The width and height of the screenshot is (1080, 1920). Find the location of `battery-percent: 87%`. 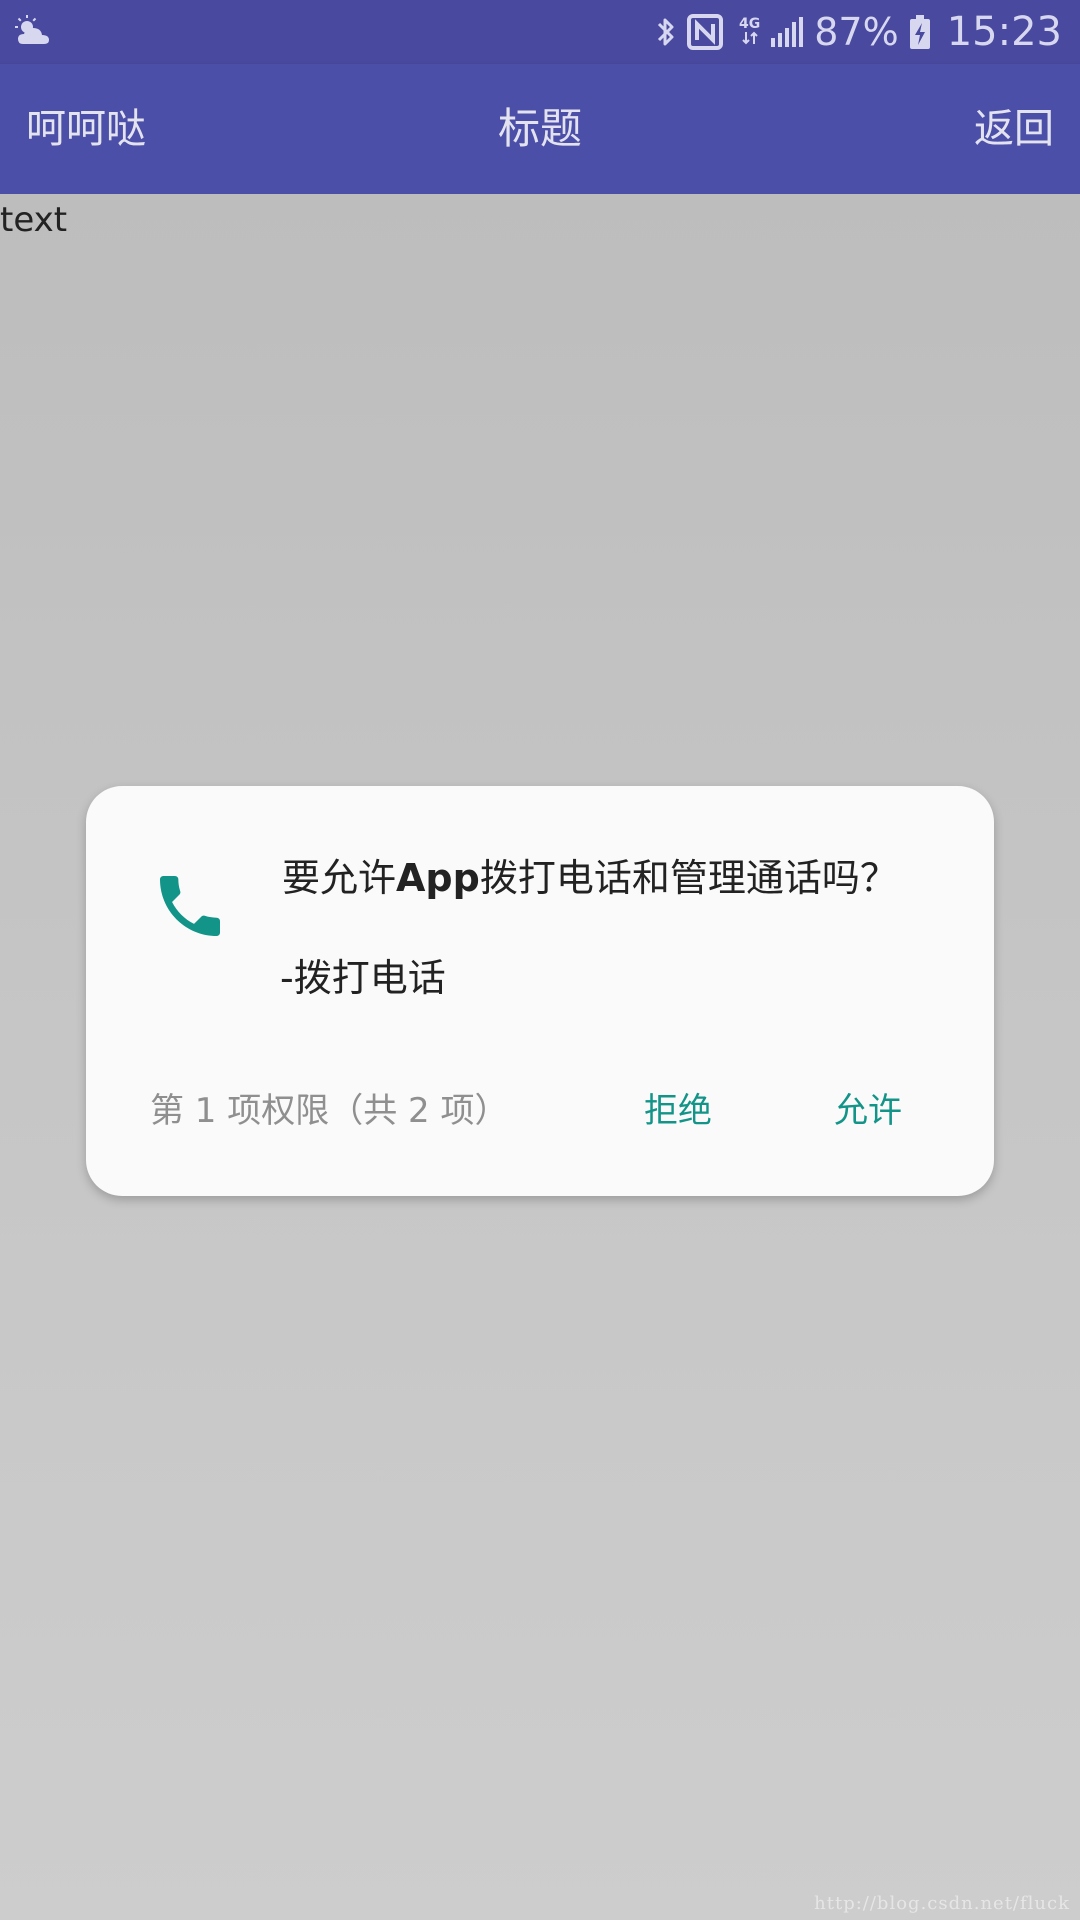

battery-percent: 87% is located at coordinates (856, 32).